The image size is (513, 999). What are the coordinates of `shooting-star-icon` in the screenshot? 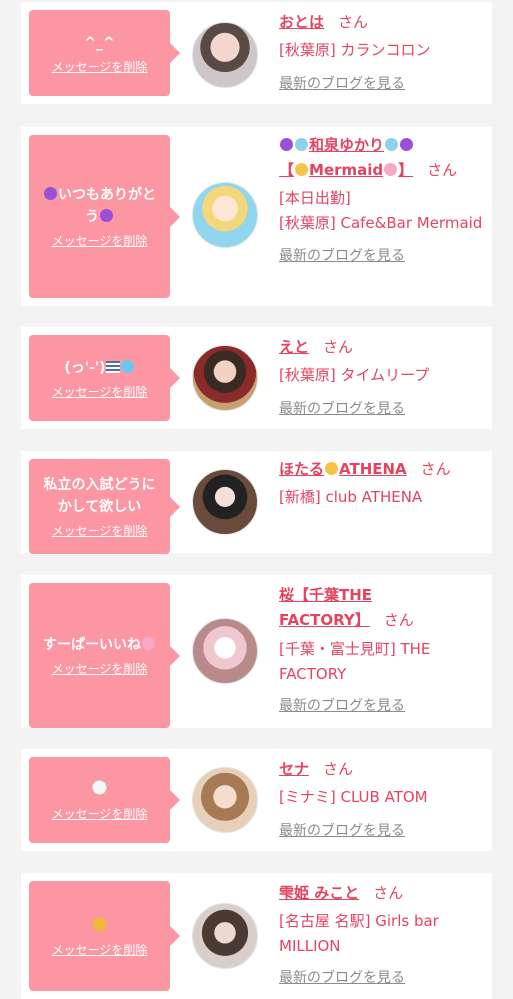 It's located at (332, 468).